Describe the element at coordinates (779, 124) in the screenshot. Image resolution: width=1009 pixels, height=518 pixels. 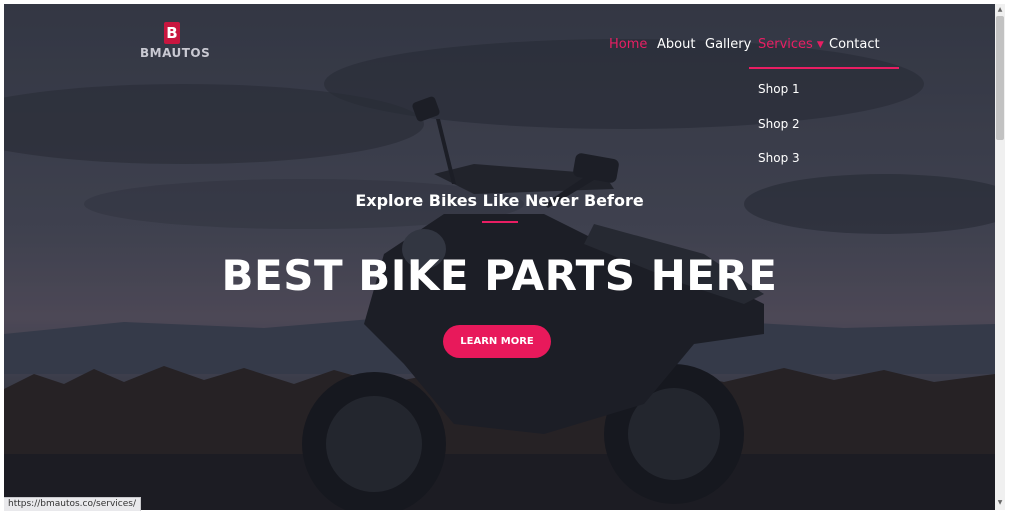
I see `dropdown-item-shop-2: Shop 2` at that location.